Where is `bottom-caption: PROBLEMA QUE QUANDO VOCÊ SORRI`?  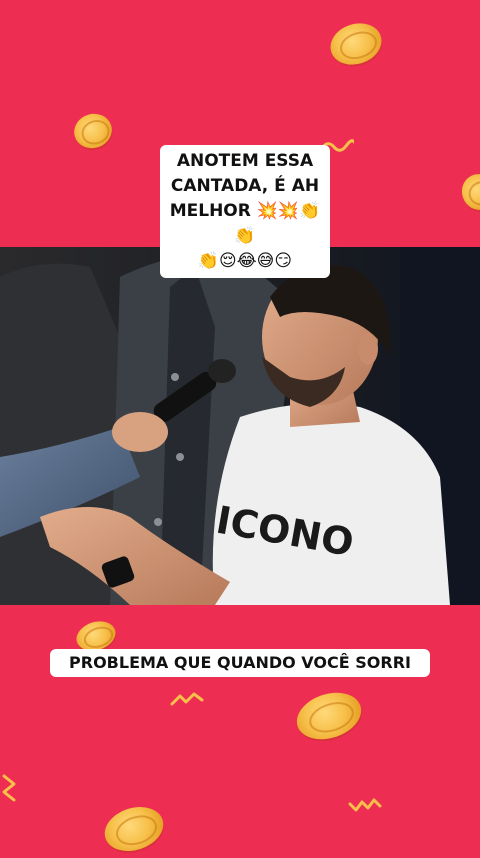 bottom-caption: PROBLEMA QUE QUANDO VOCÊ SORRI is located at coordinates (240, 663).